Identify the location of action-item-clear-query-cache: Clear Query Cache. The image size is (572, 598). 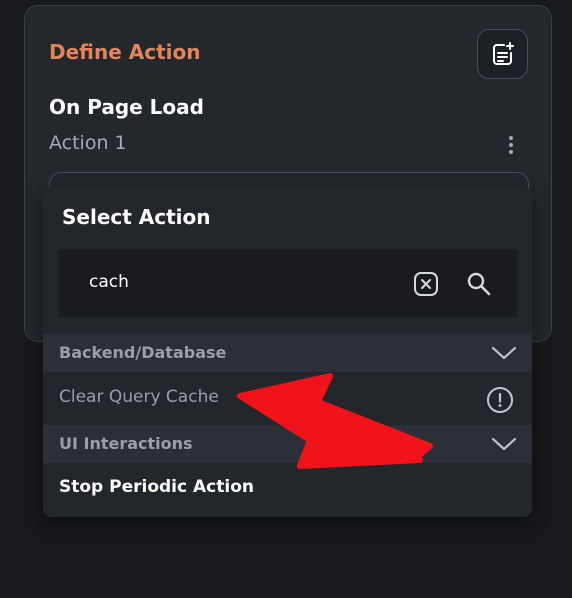
(287, 399).